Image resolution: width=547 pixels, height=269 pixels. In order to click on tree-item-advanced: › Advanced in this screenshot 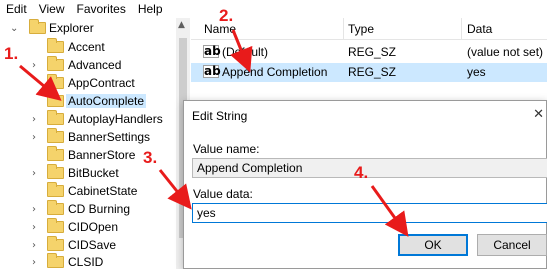, I will do `click(88, 65)`.